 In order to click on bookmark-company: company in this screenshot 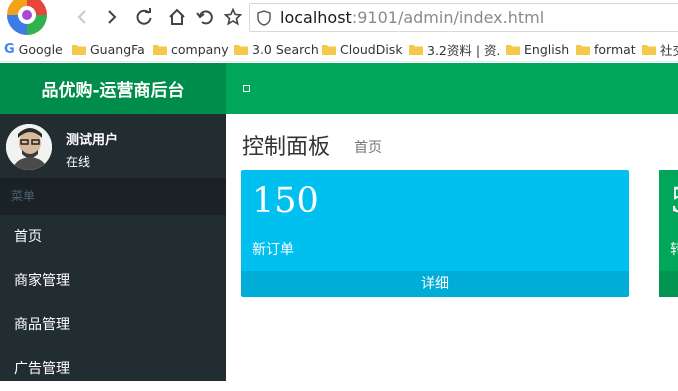, I will do `click(191, 49)`.